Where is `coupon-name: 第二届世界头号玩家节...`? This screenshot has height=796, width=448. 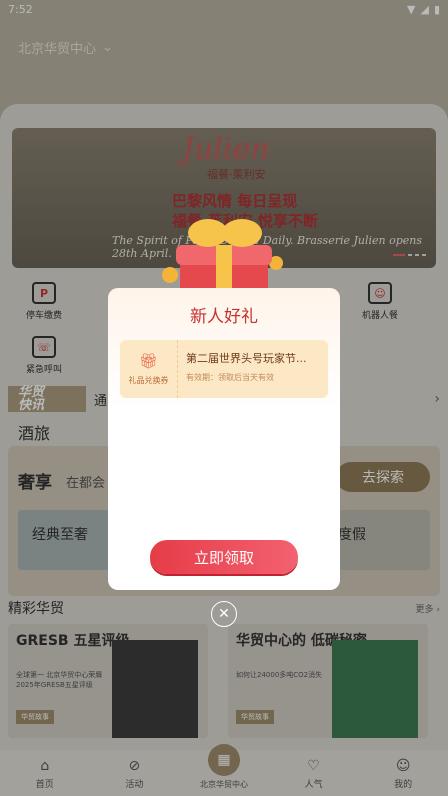 coupon-name: 第二届世界头号玩家节... is located at coordinates (246, 358).